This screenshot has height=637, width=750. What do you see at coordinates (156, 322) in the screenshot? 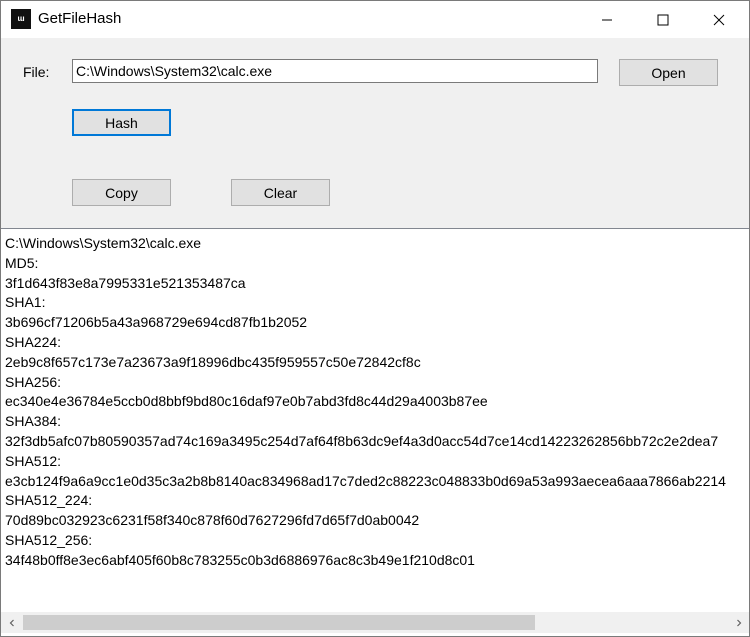
I see `output-line: 3b696cf71206b5a43a968729e694cd87fb1b2052` at bounding box center [156, 322].